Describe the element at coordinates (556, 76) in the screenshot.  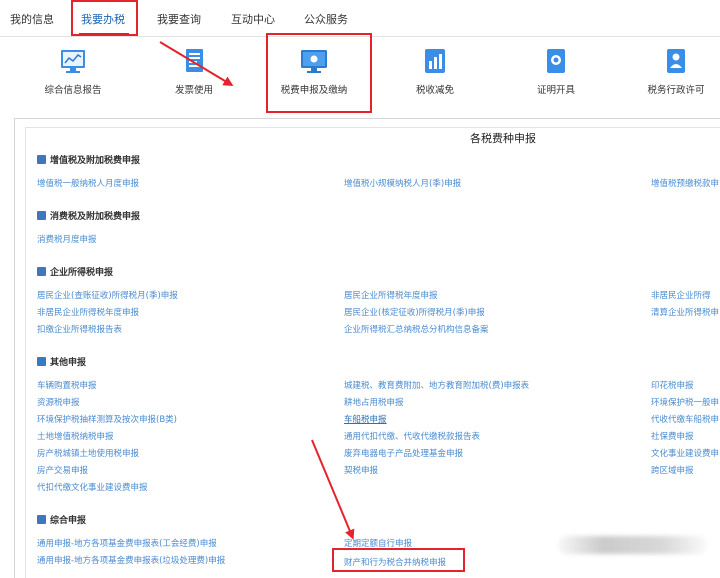
I see `func-certificate: 证明开具` at that location.